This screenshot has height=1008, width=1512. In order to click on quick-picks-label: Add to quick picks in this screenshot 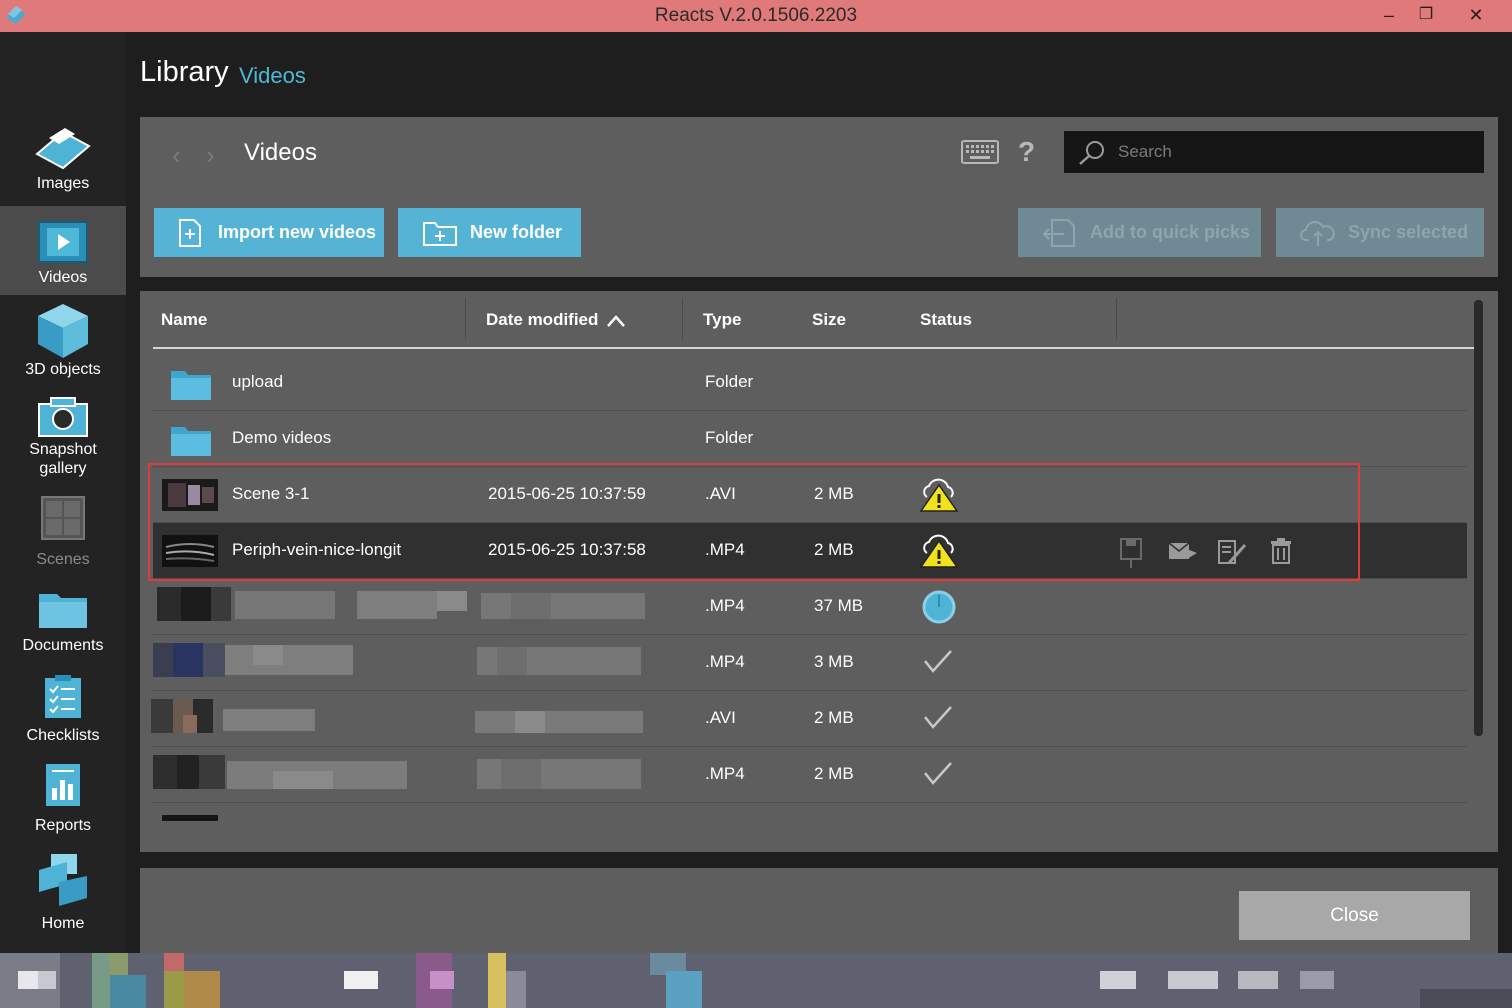, I will do `click(1170, 232)`.